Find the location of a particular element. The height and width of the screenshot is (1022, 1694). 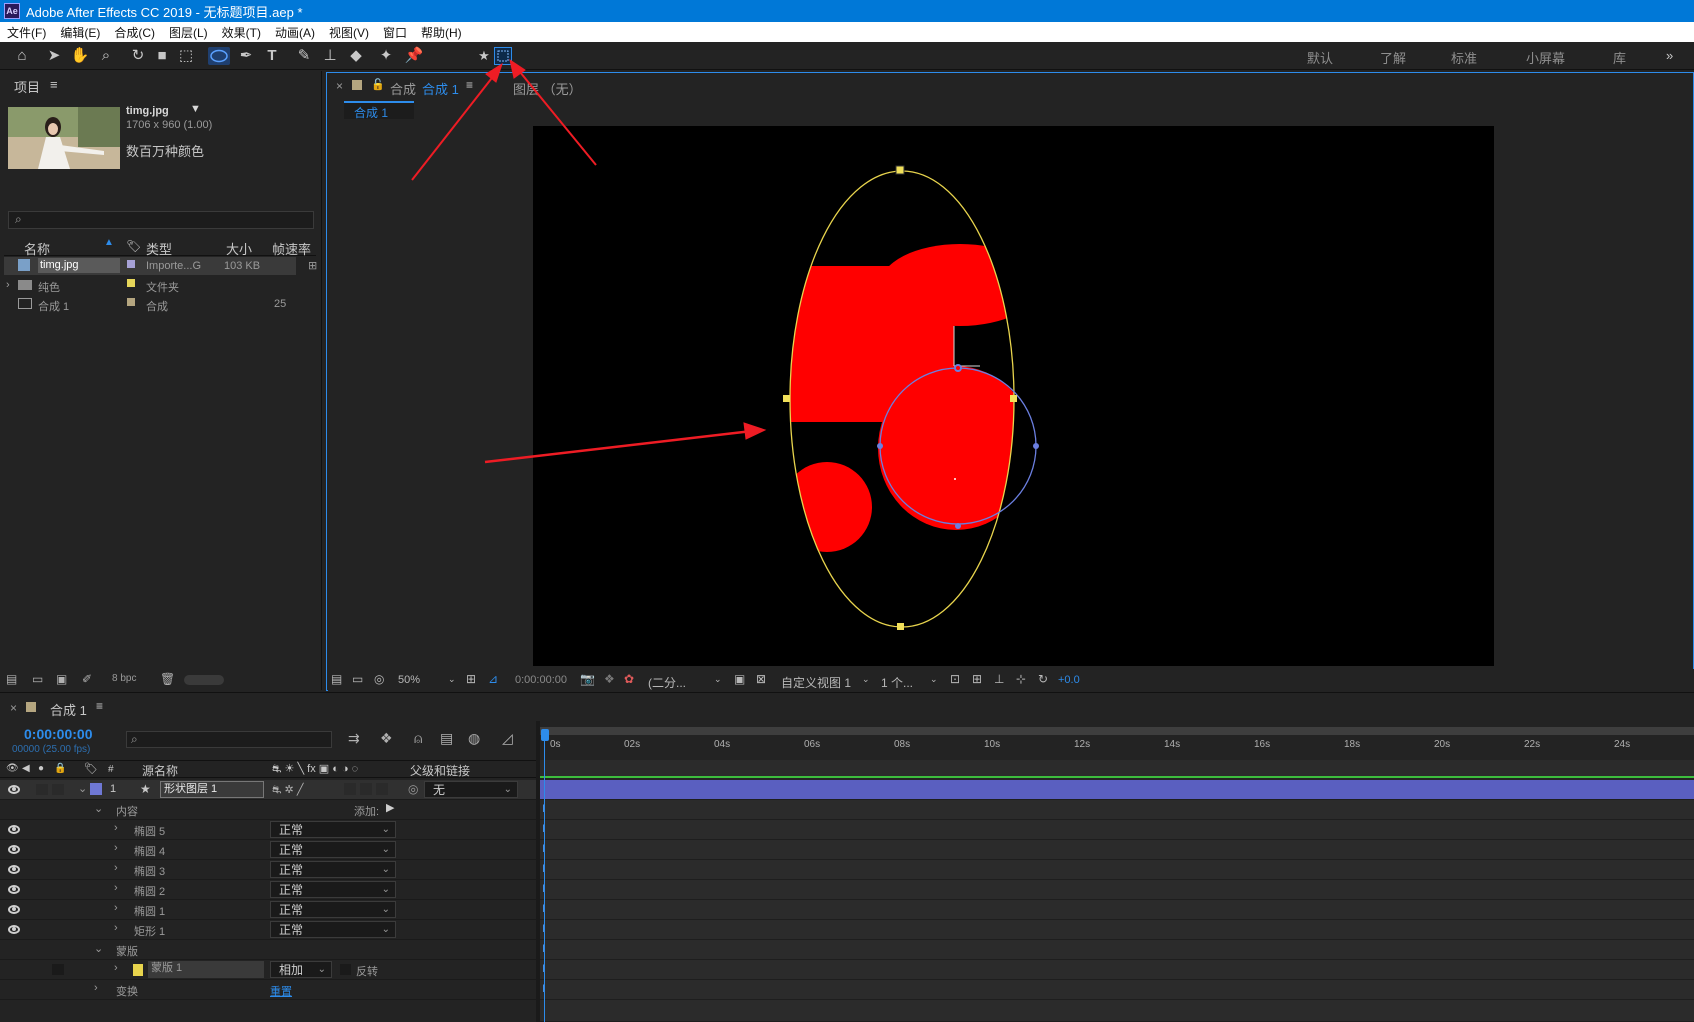

shape-group-row: › 椭圆 3 正常 ⌄ is located at coordinates (270, 870).